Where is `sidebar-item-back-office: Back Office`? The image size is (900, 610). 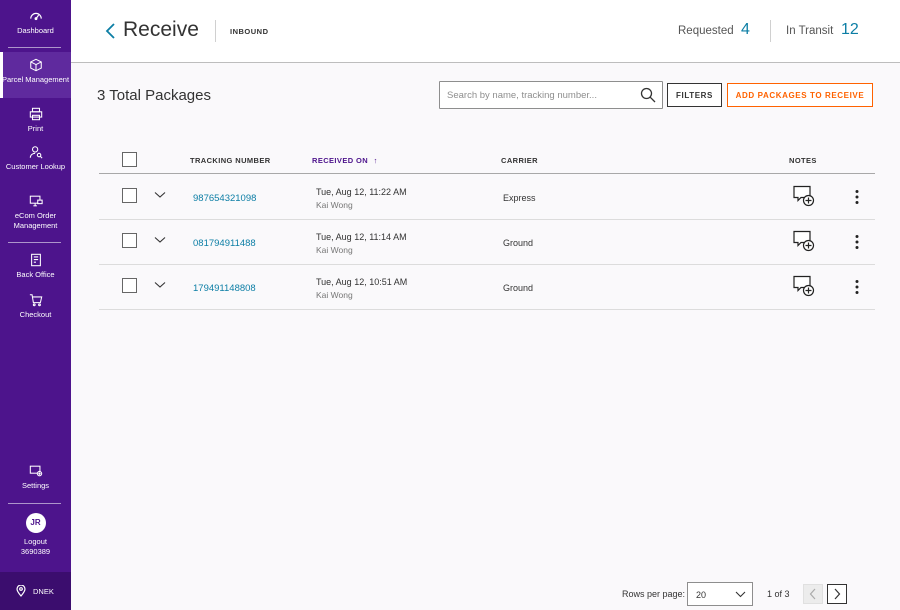
sidebar-item-back-office: Back Office is located at coordinates (35, 266).